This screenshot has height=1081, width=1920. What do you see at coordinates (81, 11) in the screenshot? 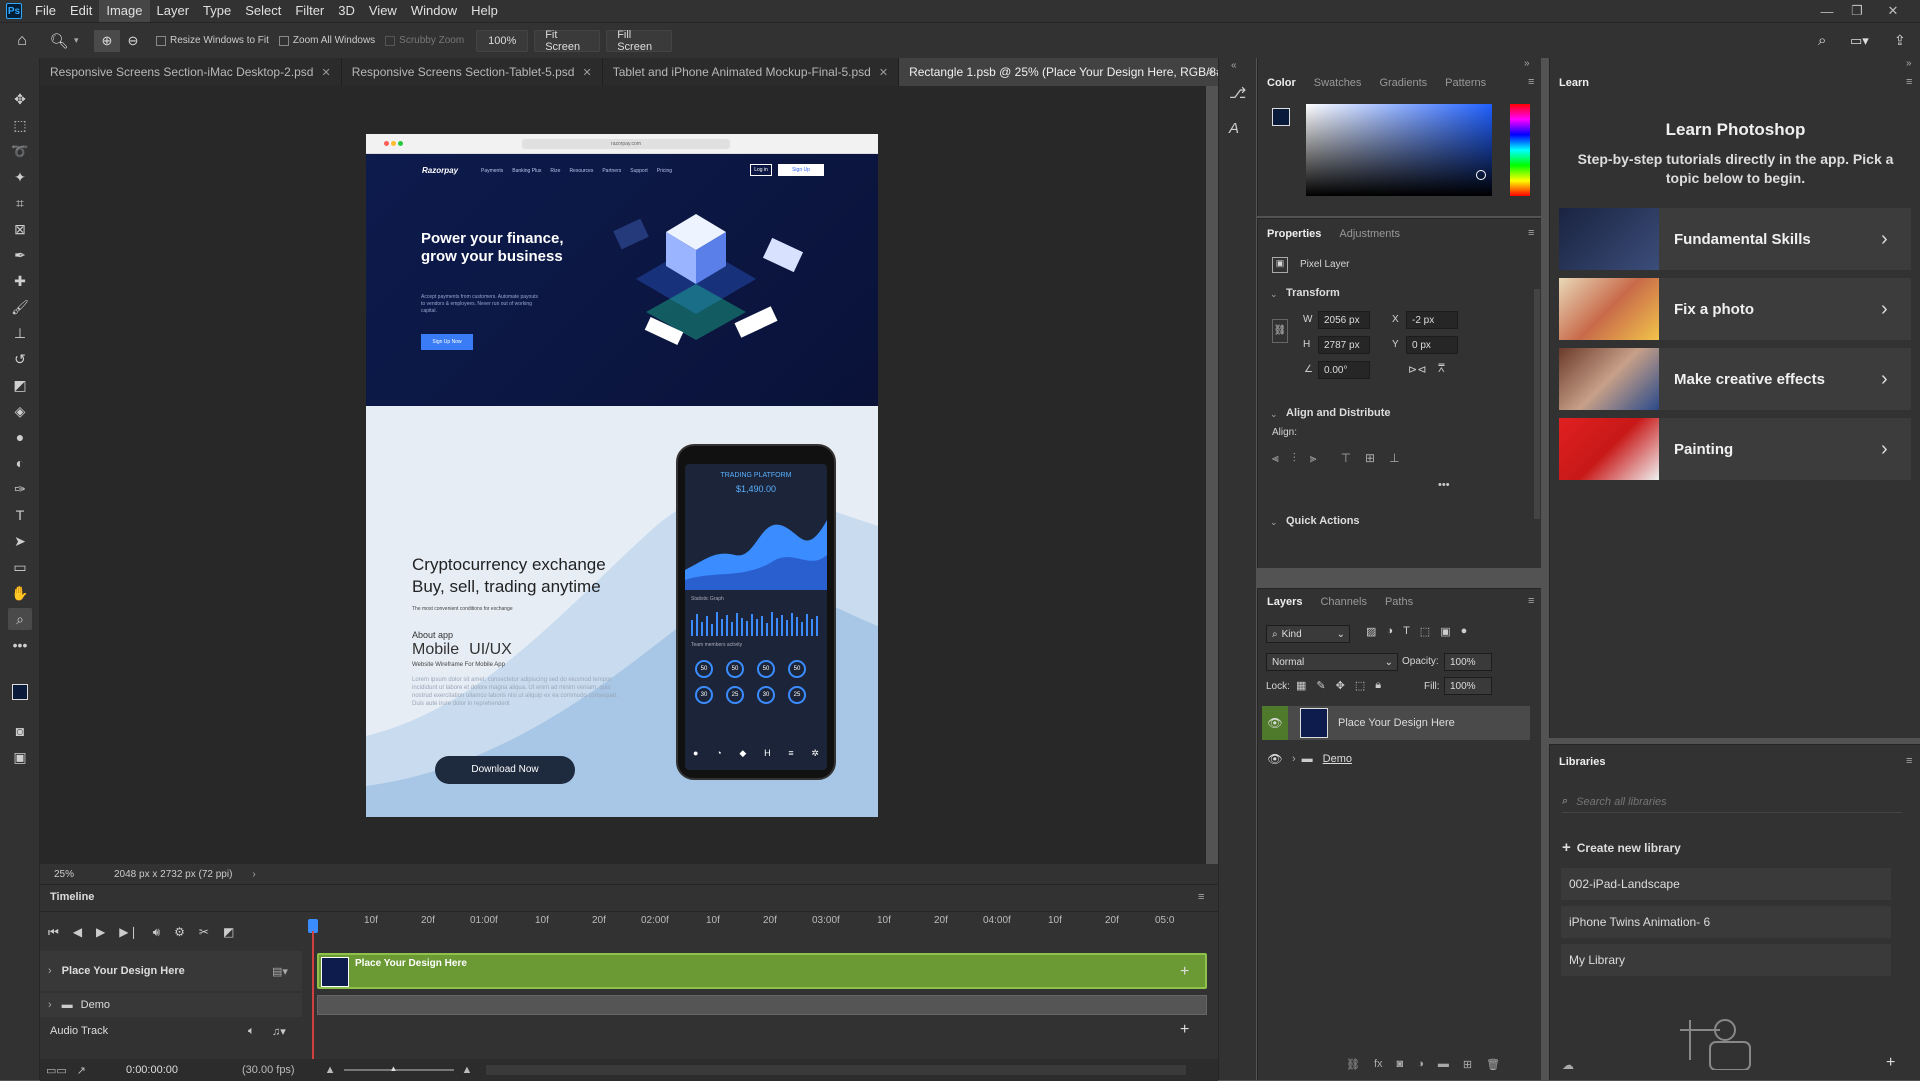
I see `menu-edit: Edit` at bounding box center [81, 11].